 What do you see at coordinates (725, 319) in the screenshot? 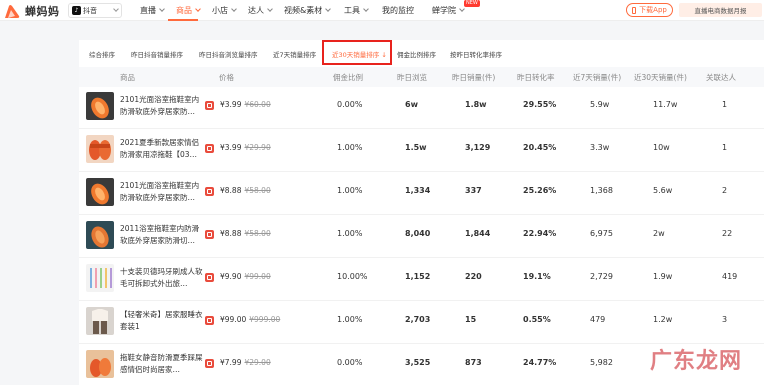
I see `related-kols: 3` at bounding box center [725, 319].